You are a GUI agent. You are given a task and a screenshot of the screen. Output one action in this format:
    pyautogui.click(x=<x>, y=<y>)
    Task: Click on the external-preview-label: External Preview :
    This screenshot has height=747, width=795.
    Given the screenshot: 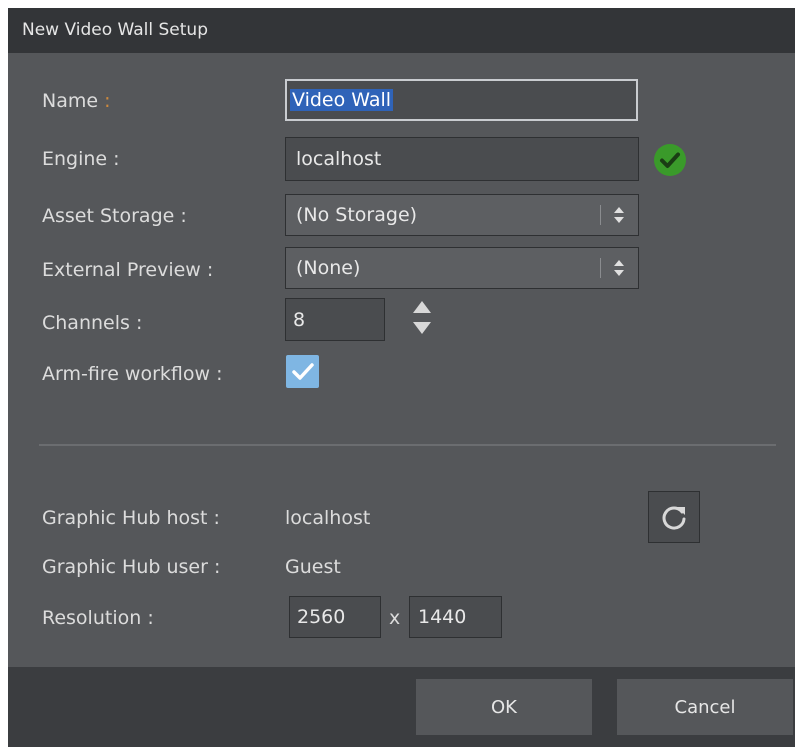 What is the action you would take?
    pyautogui.click(x=128, y=270)
    